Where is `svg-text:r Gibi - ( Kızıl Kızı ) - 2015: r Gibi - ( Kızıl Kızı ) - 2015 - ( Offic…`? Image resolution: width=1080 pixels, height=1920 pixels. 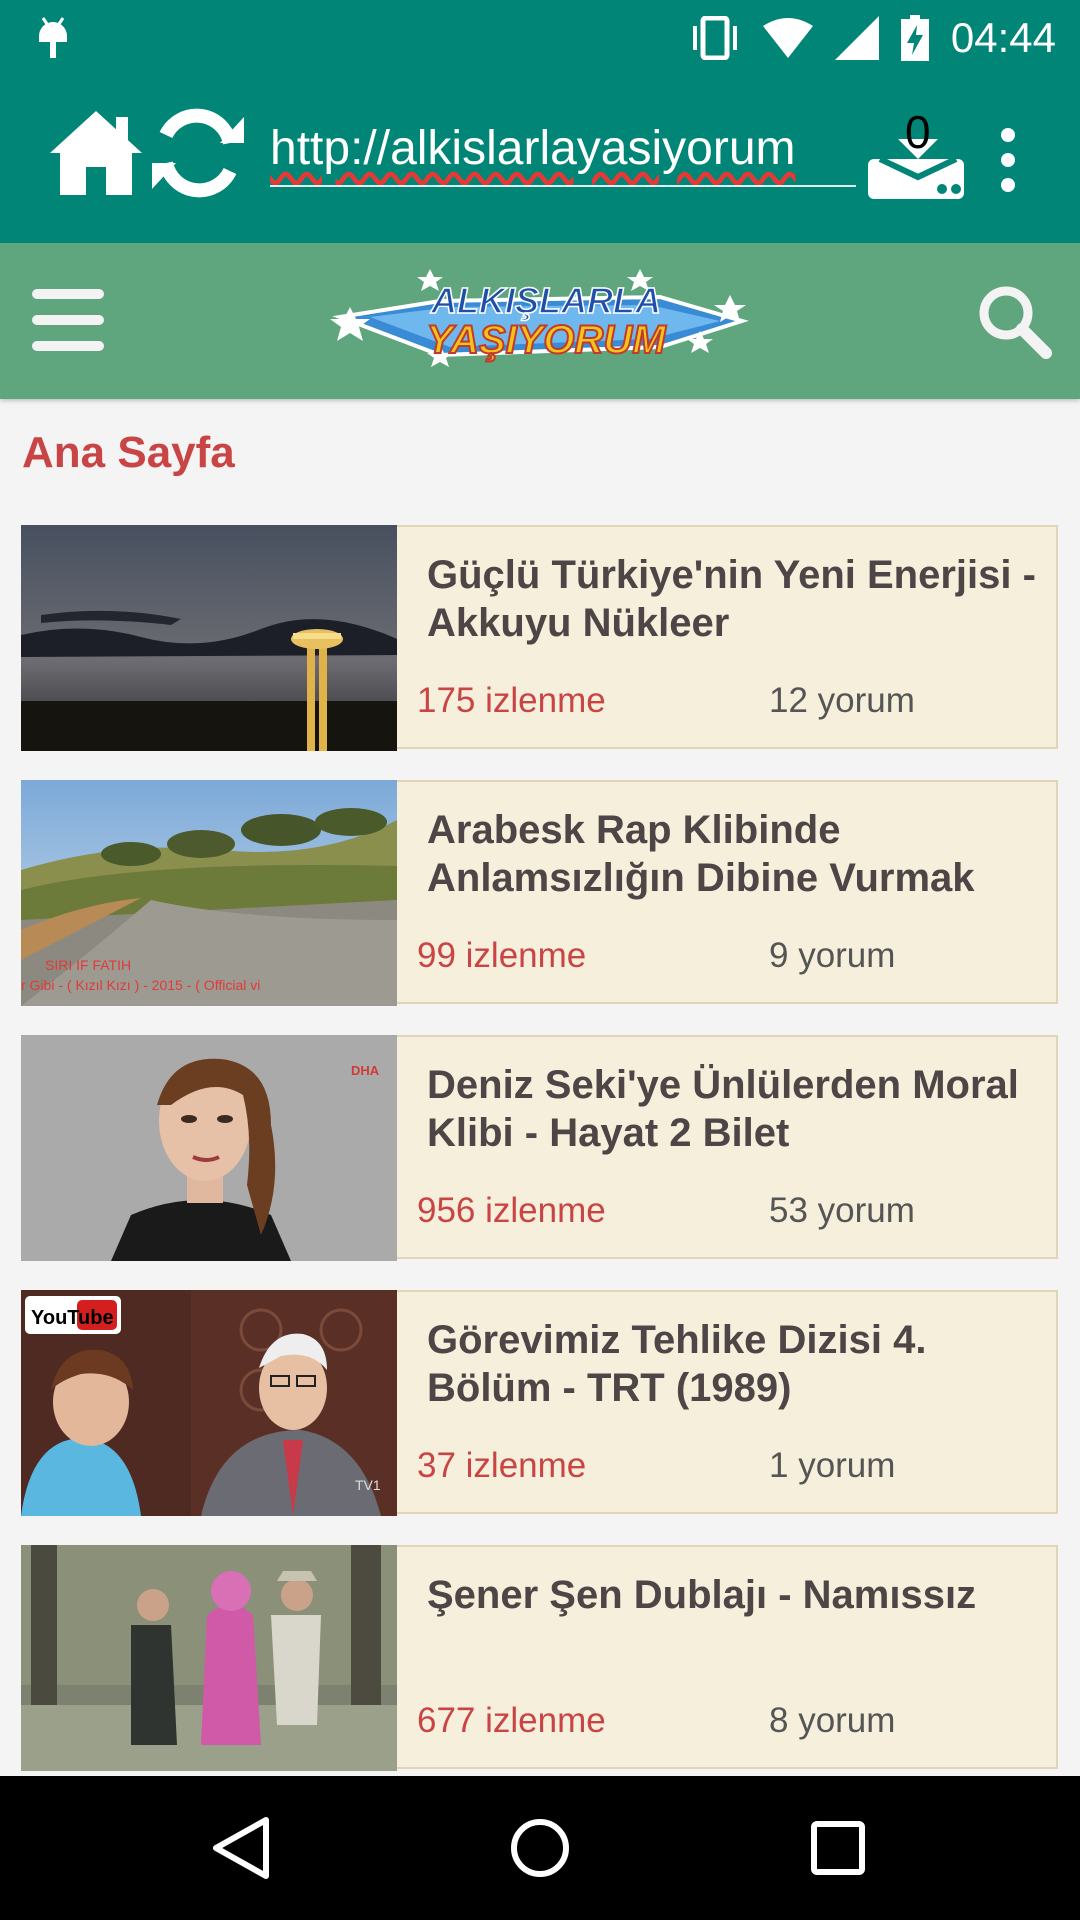
svg-text:r Gibi - ( Kızıl Kızı ) - 2015: r Gibi - ( Kızıl Kızı ) - 2015 - ( Offic… is located at coordinates (140, 985).